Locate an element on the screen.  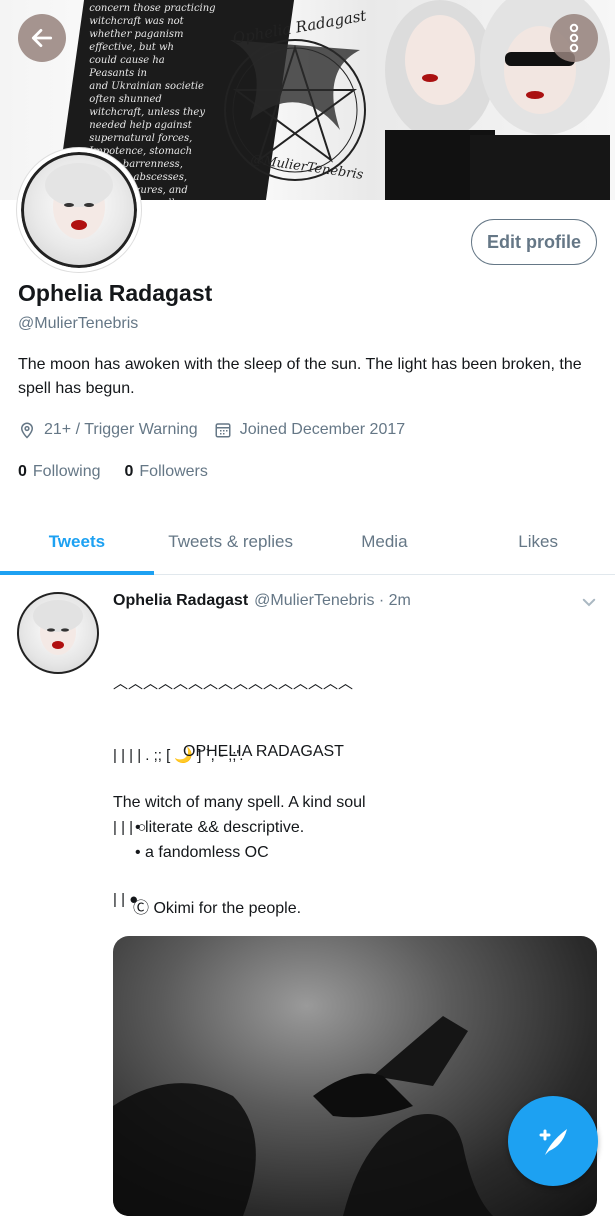
arrow-left-icon is located at coordinates (42, 38).